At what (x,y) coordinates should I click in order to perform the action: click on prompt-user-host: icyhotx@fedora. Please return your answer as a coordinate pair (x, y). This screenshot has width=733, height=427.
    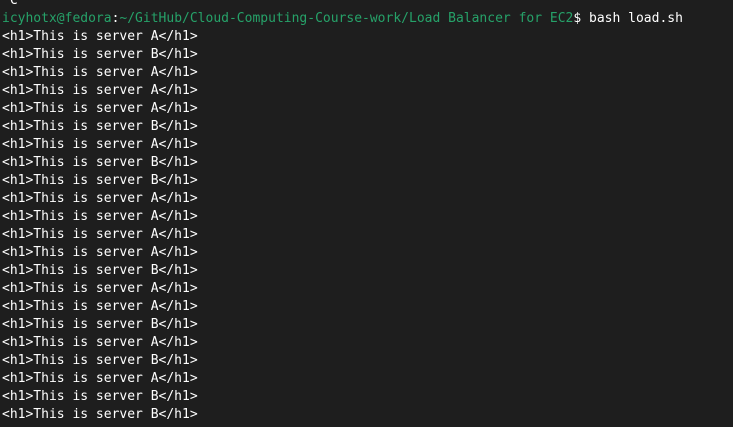
    Looking at the image, I should click on (57, 18).